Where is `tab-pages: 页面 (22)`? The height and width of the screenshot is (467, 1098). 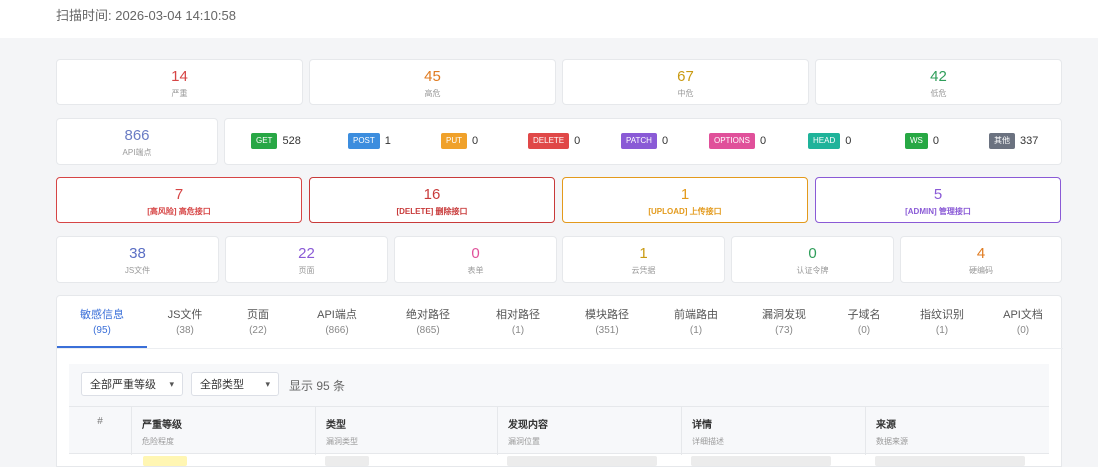 tab-pages: 页面 (22) is located at coordinates (258, 321).